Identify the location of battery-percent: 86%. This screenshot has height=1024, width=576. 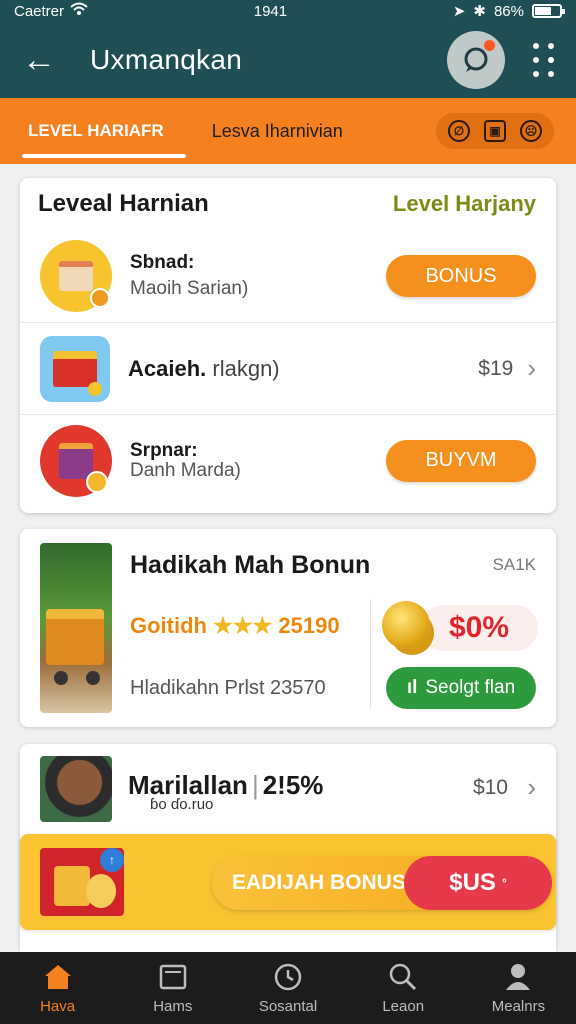
(508, 11).